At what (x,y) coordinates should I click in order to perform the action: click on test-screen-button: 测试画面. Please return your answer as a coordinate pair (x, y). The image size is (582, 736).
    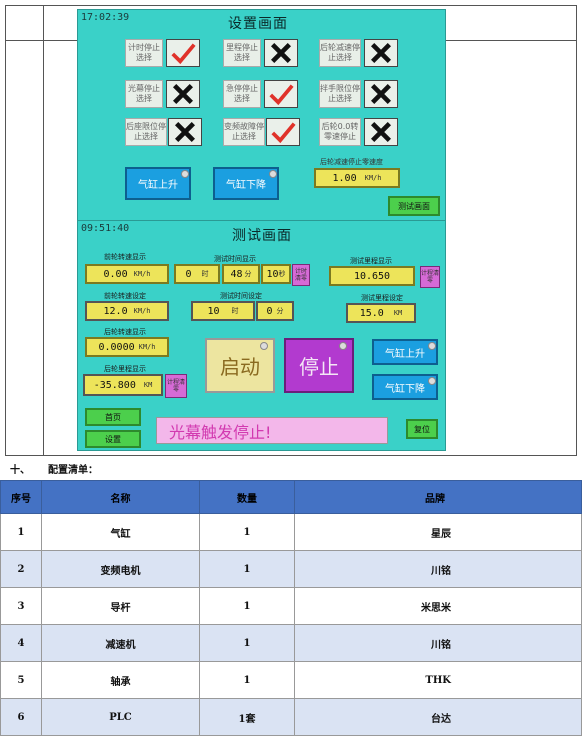
    Looking at the image, I should click on (414, 206).